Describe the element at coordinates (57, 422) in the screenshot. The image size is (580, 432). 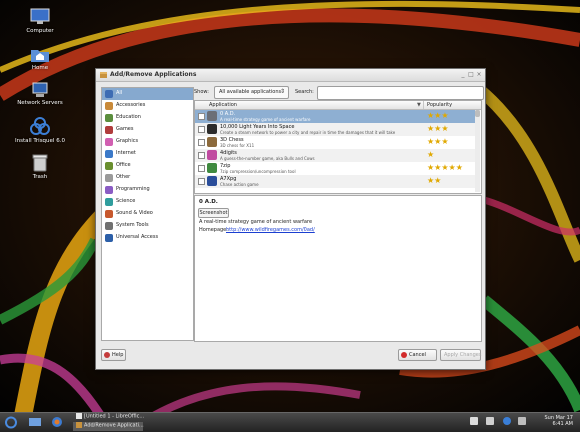
I see `browser-icon` at that location.